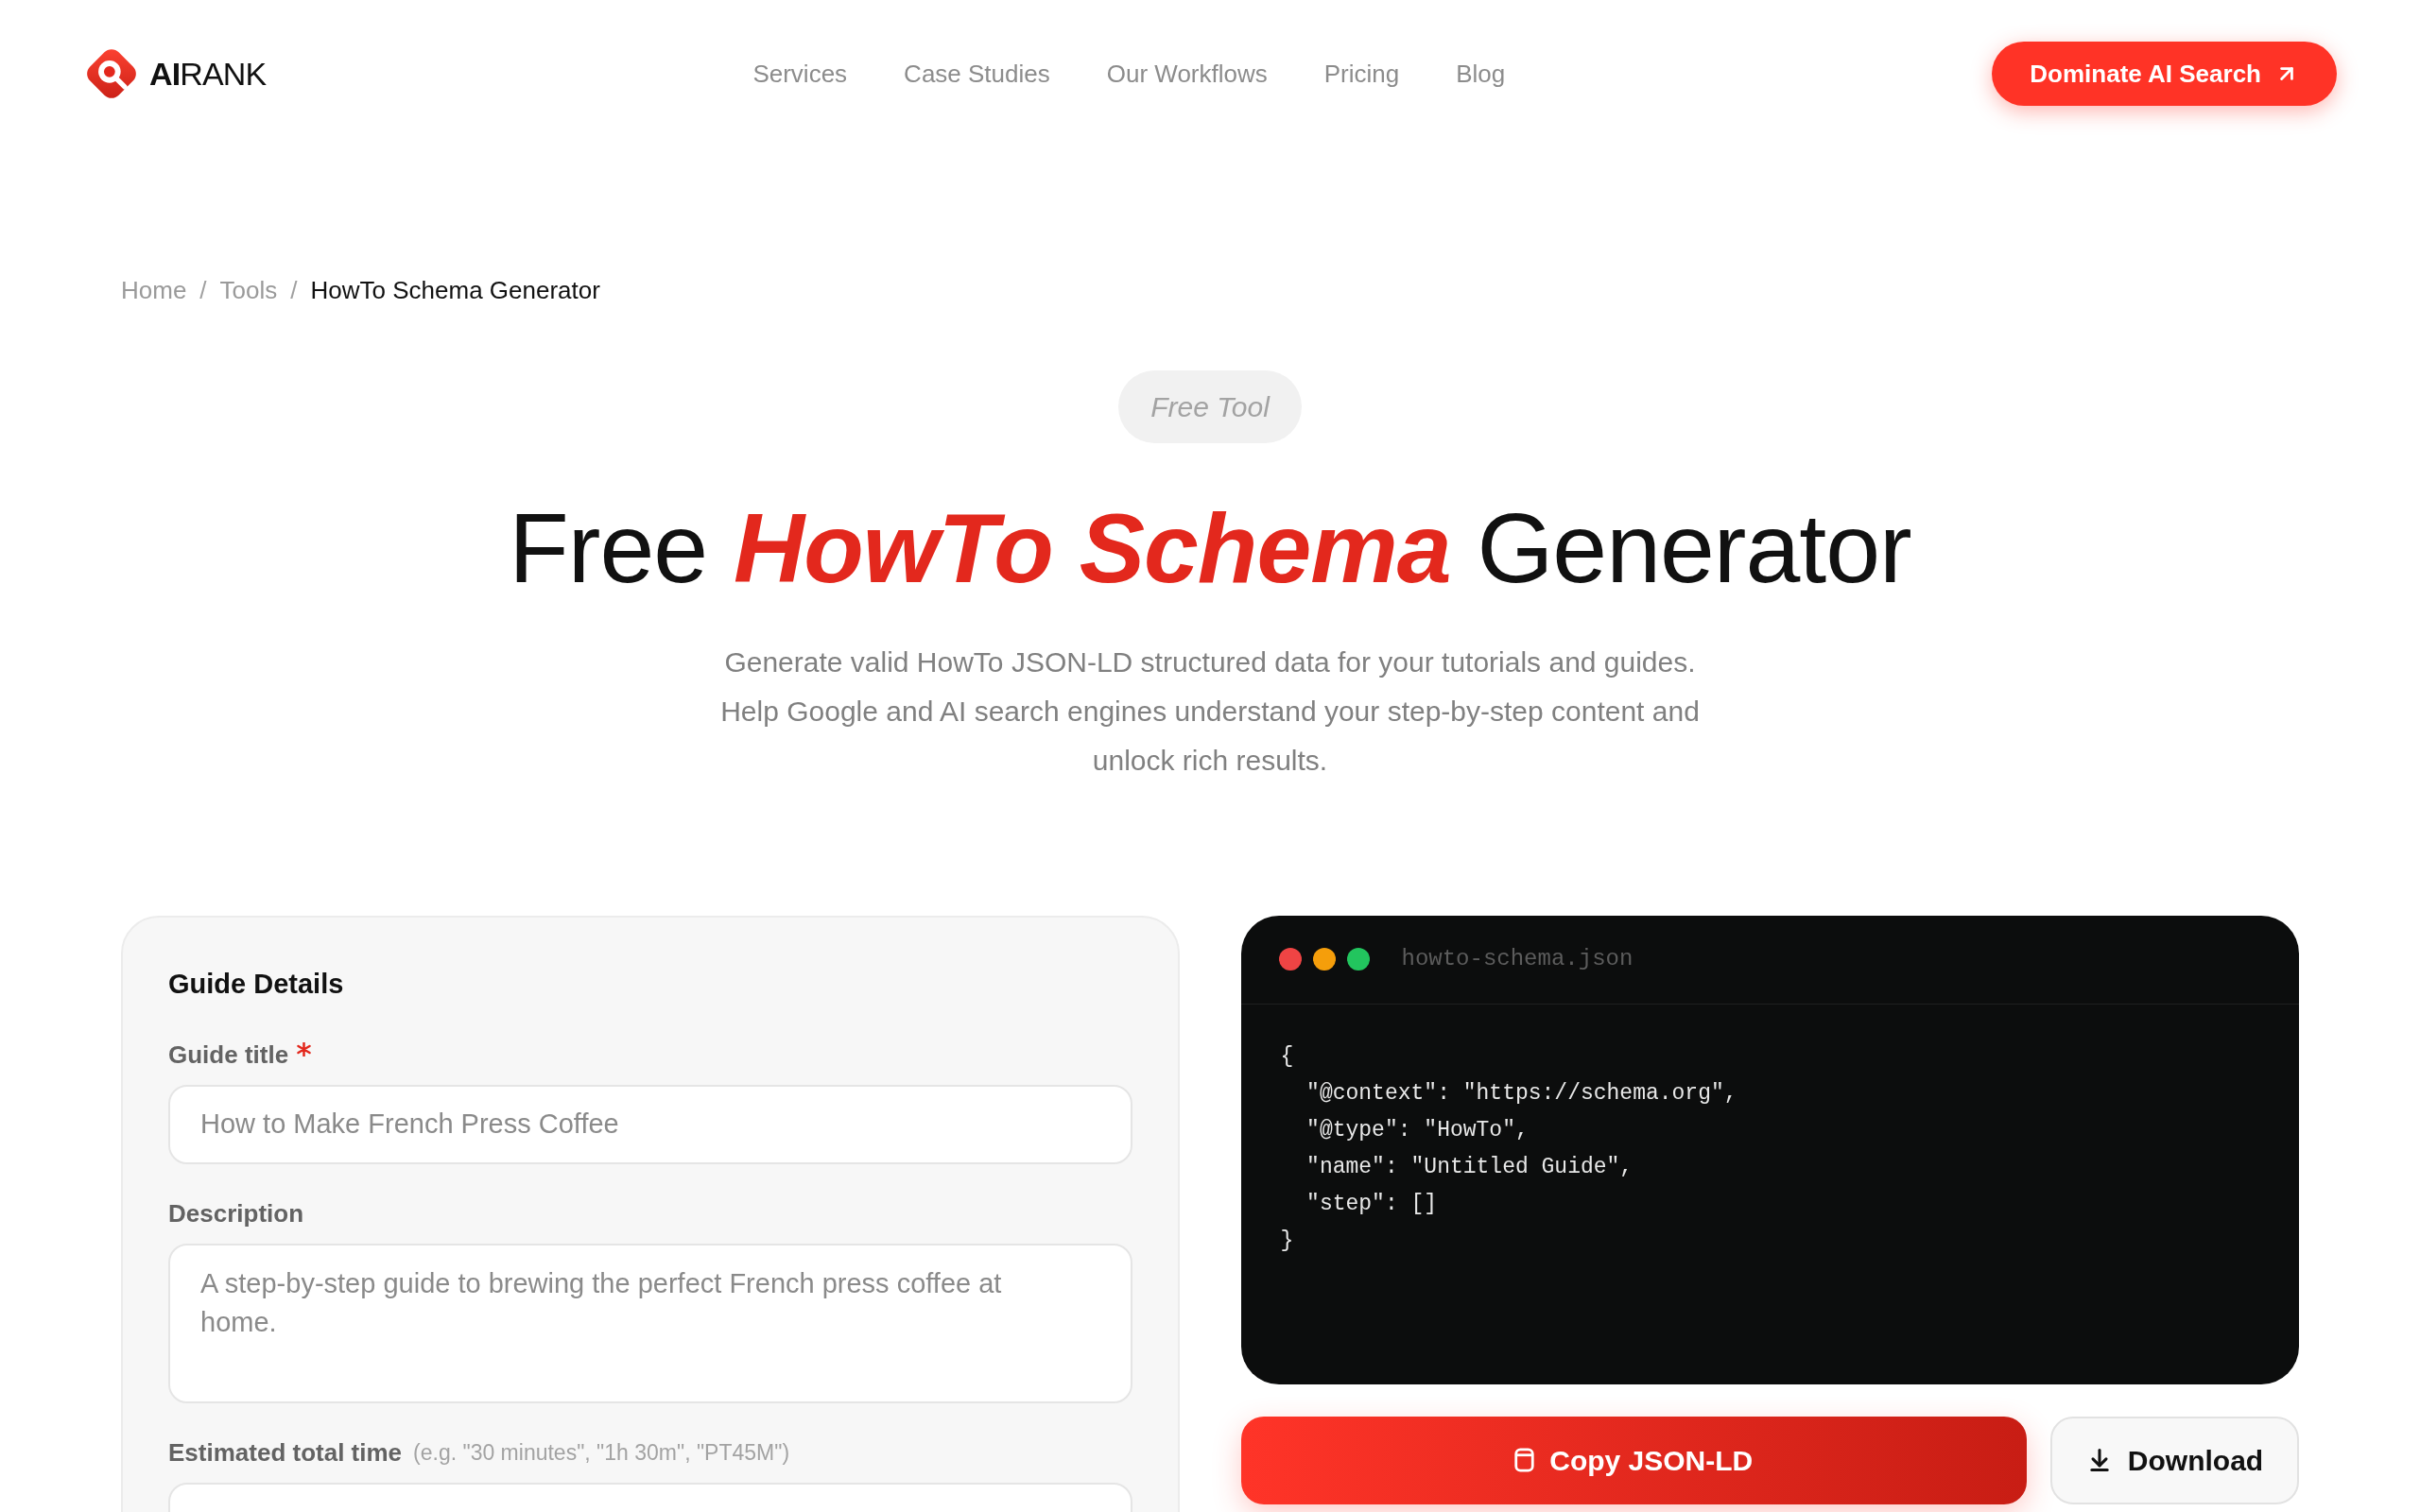 The image size is (2420, 1512). I want to click on textarea-input: A step-by-step guide to brewing the perfect French press coffee at home., so click(650, 1323).